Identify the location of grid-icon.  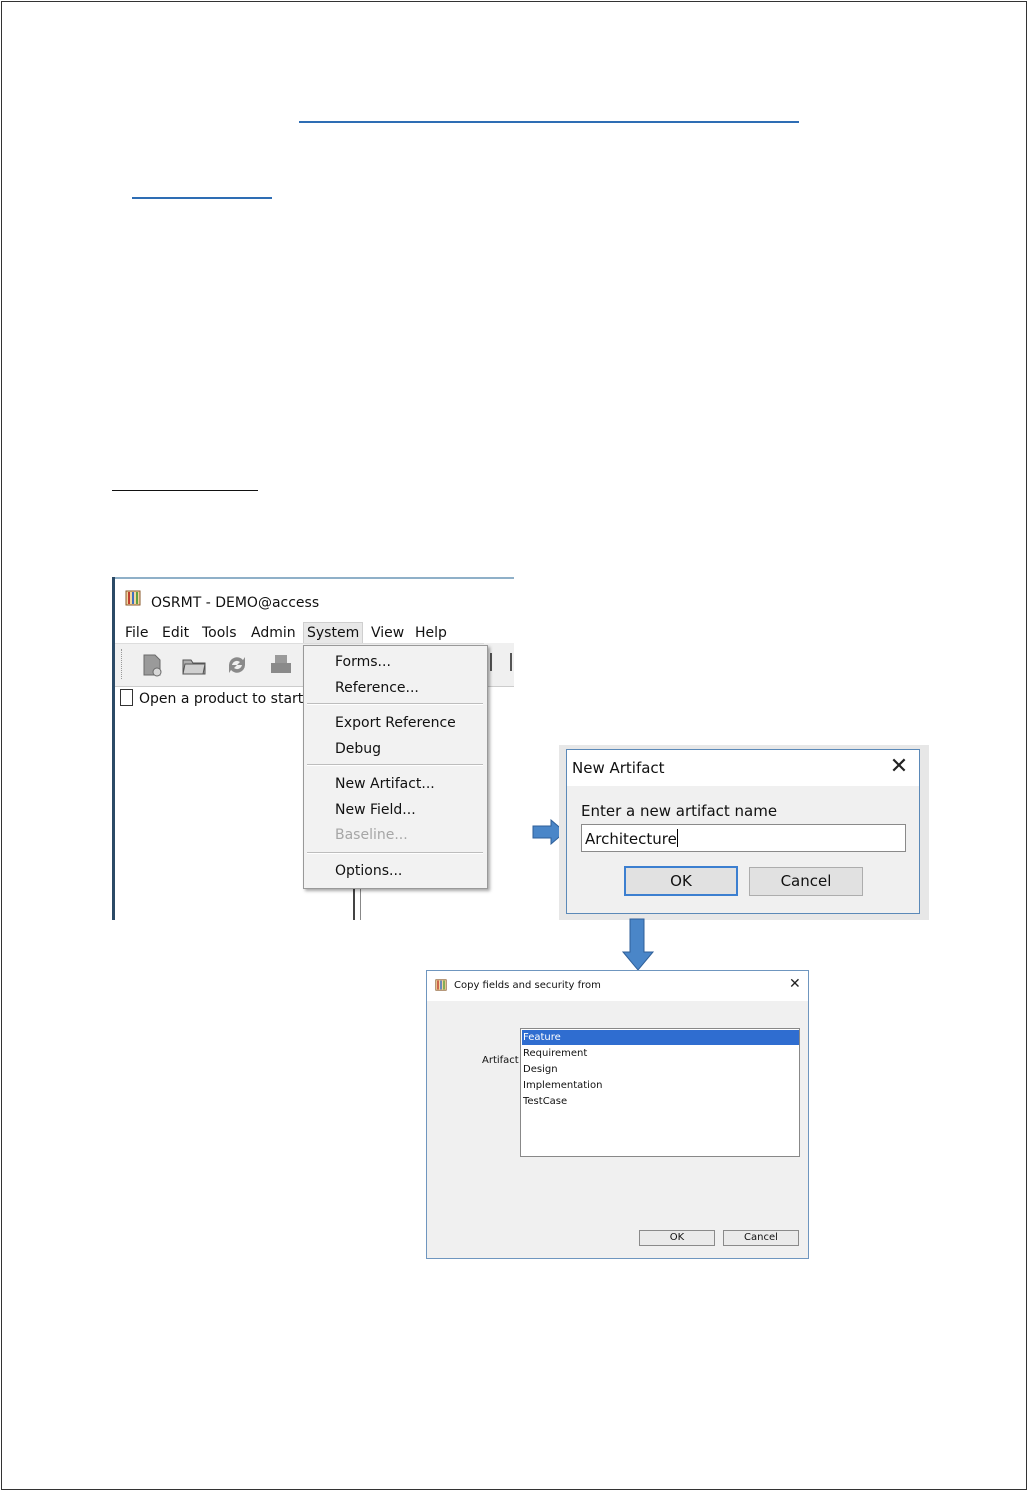
(501, 662).